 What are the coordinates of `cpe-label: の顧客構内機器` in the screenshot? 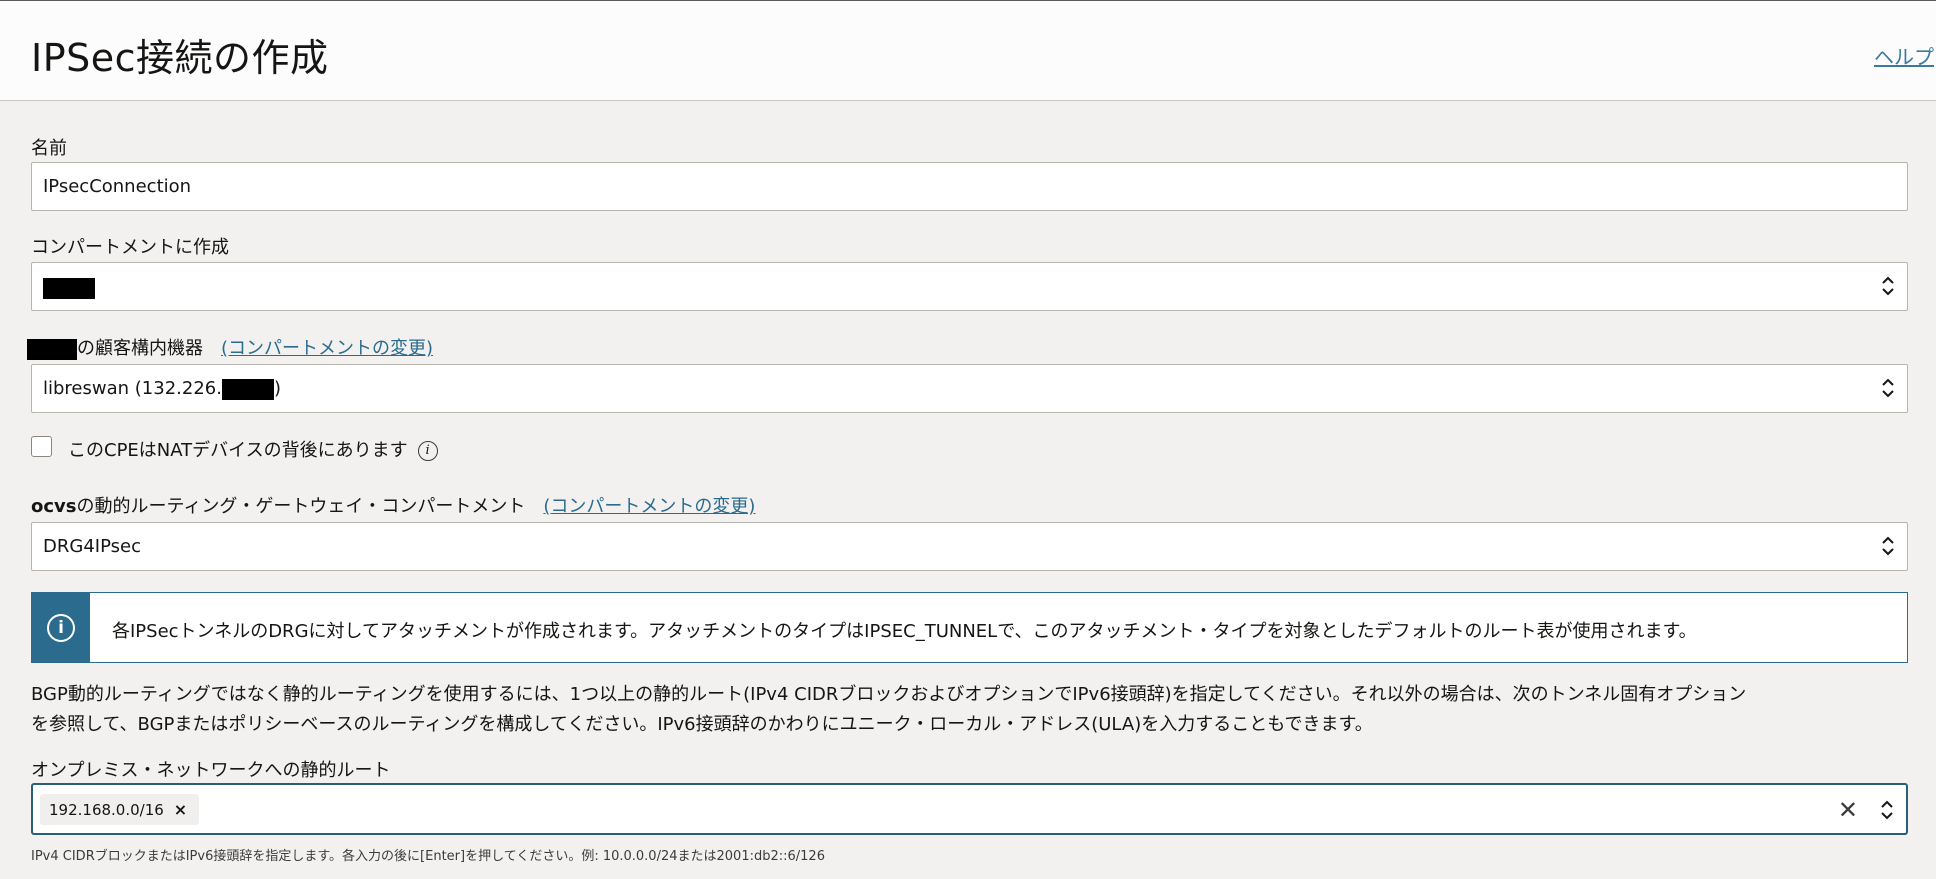 It's located at (140, 348).